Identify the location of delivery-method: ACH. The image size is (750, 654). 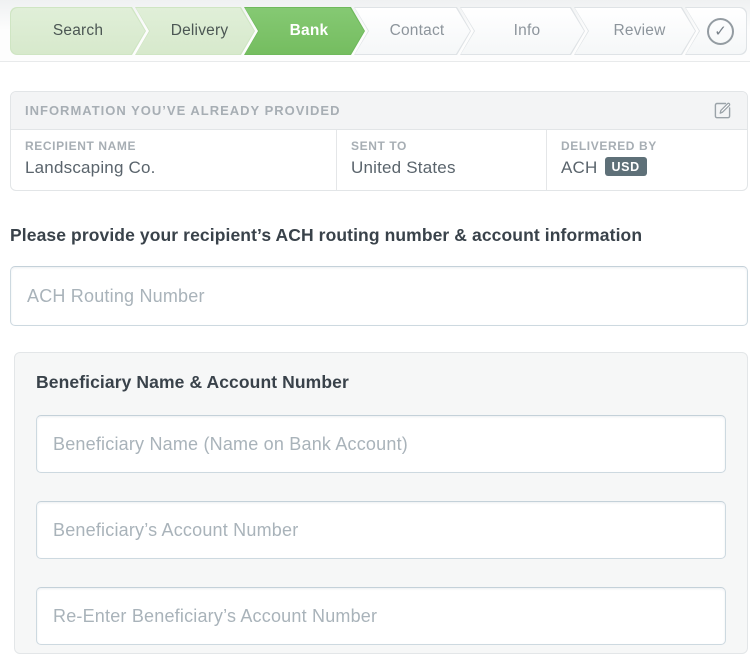
(579, 167).